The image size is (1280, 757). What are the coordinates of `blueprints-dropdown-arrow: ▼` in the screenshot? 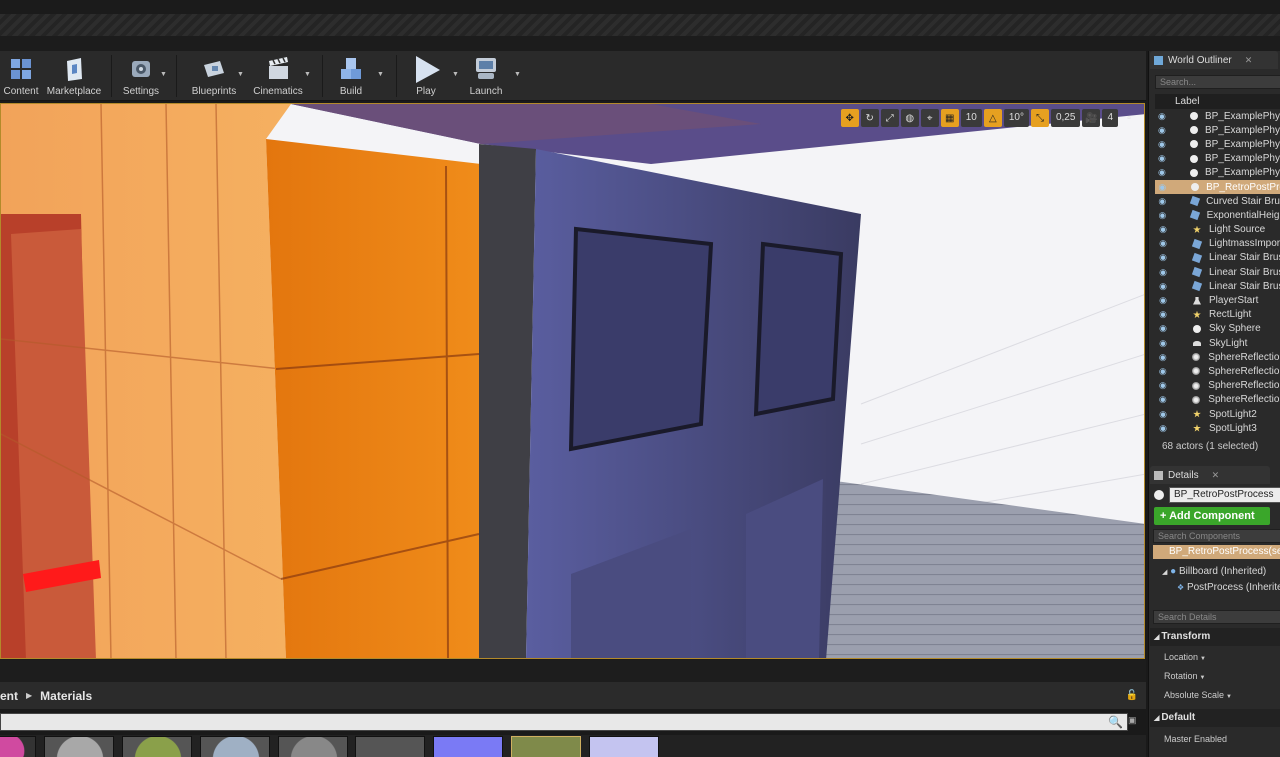 It's located at (240, 74).